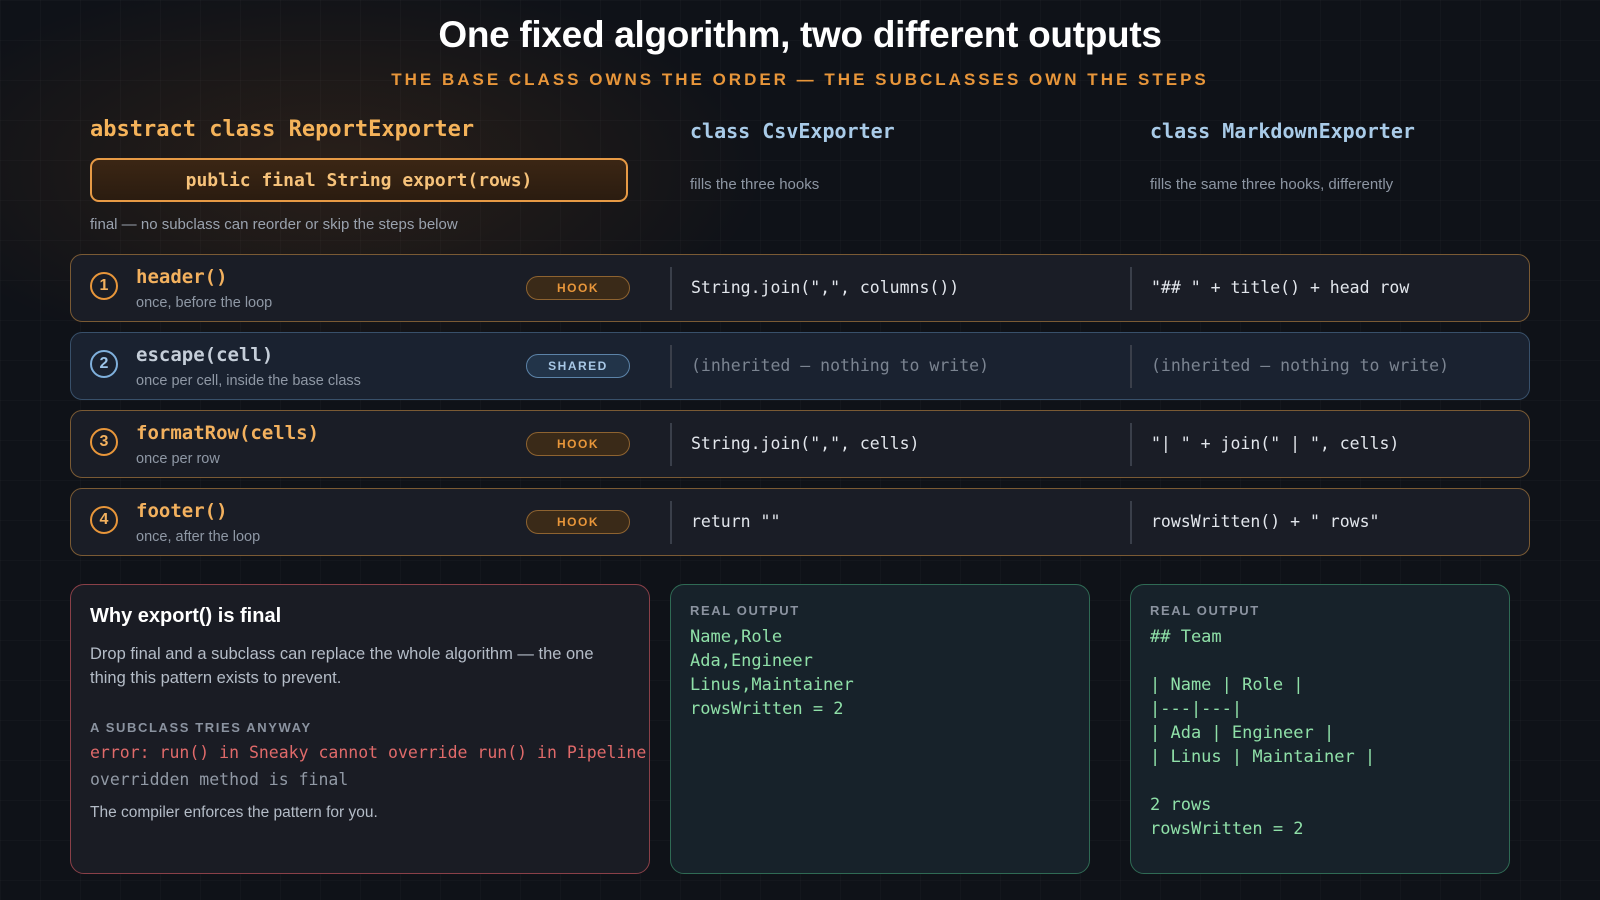  Describe the element at coordinates (205, 355) in the screenshot. I see `step-method-name: escape(cell)` at that location.